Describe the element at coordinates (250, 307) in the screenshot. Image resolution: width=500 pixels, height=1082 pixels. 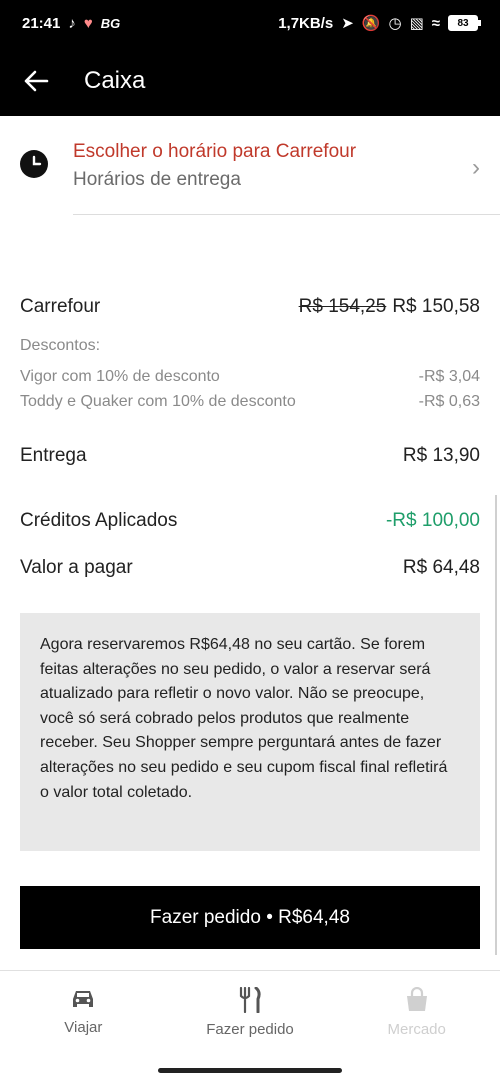
I see `store-subtotal-row: Carrefour R$ 154,25 R$ 150,58` at that location.